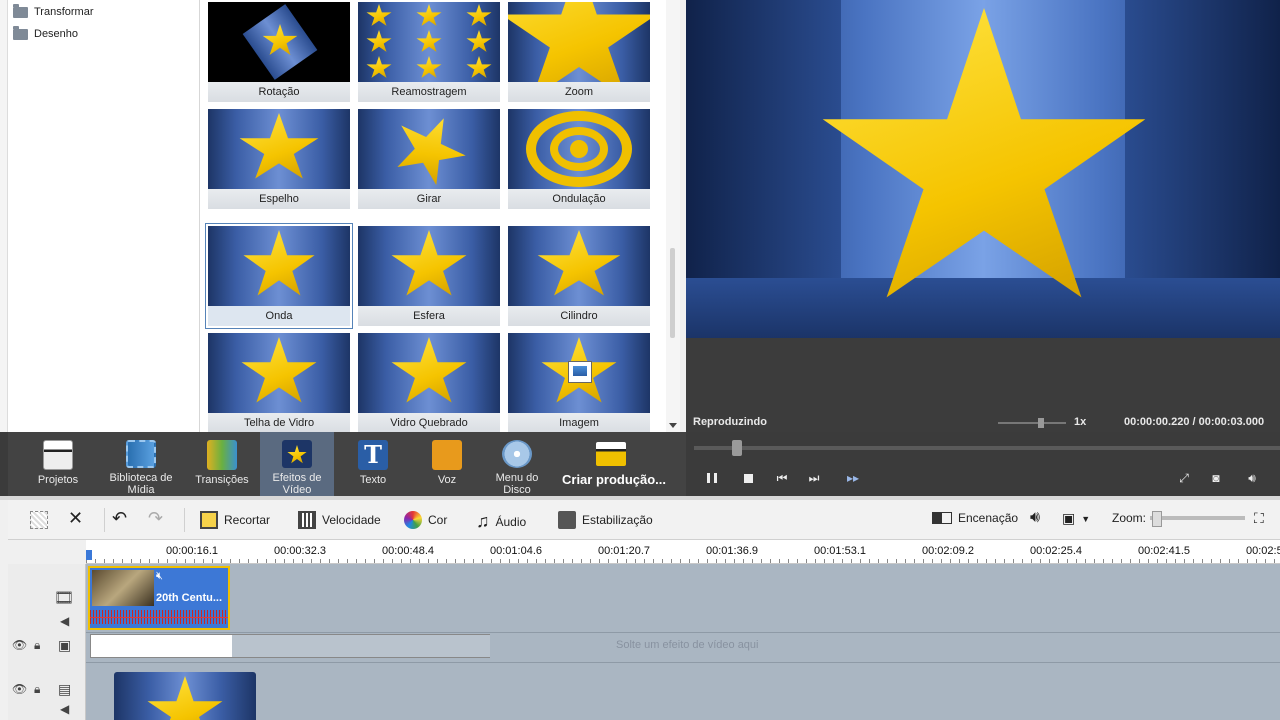 This screenshot has height=720, width=1280. I want to click on current-time: 00:00:00.220, so click(1157, 422).